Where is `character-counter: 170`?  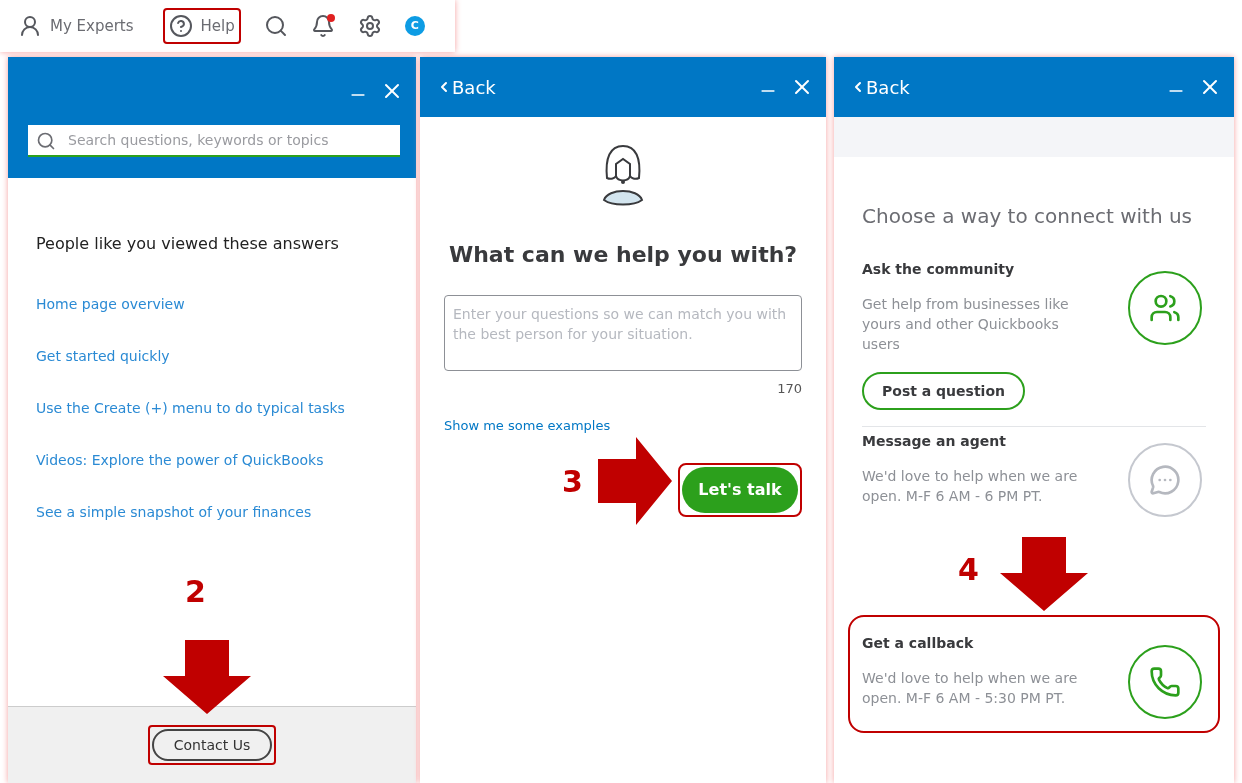 character-counter: 170 is located at coordinates (789, 389).